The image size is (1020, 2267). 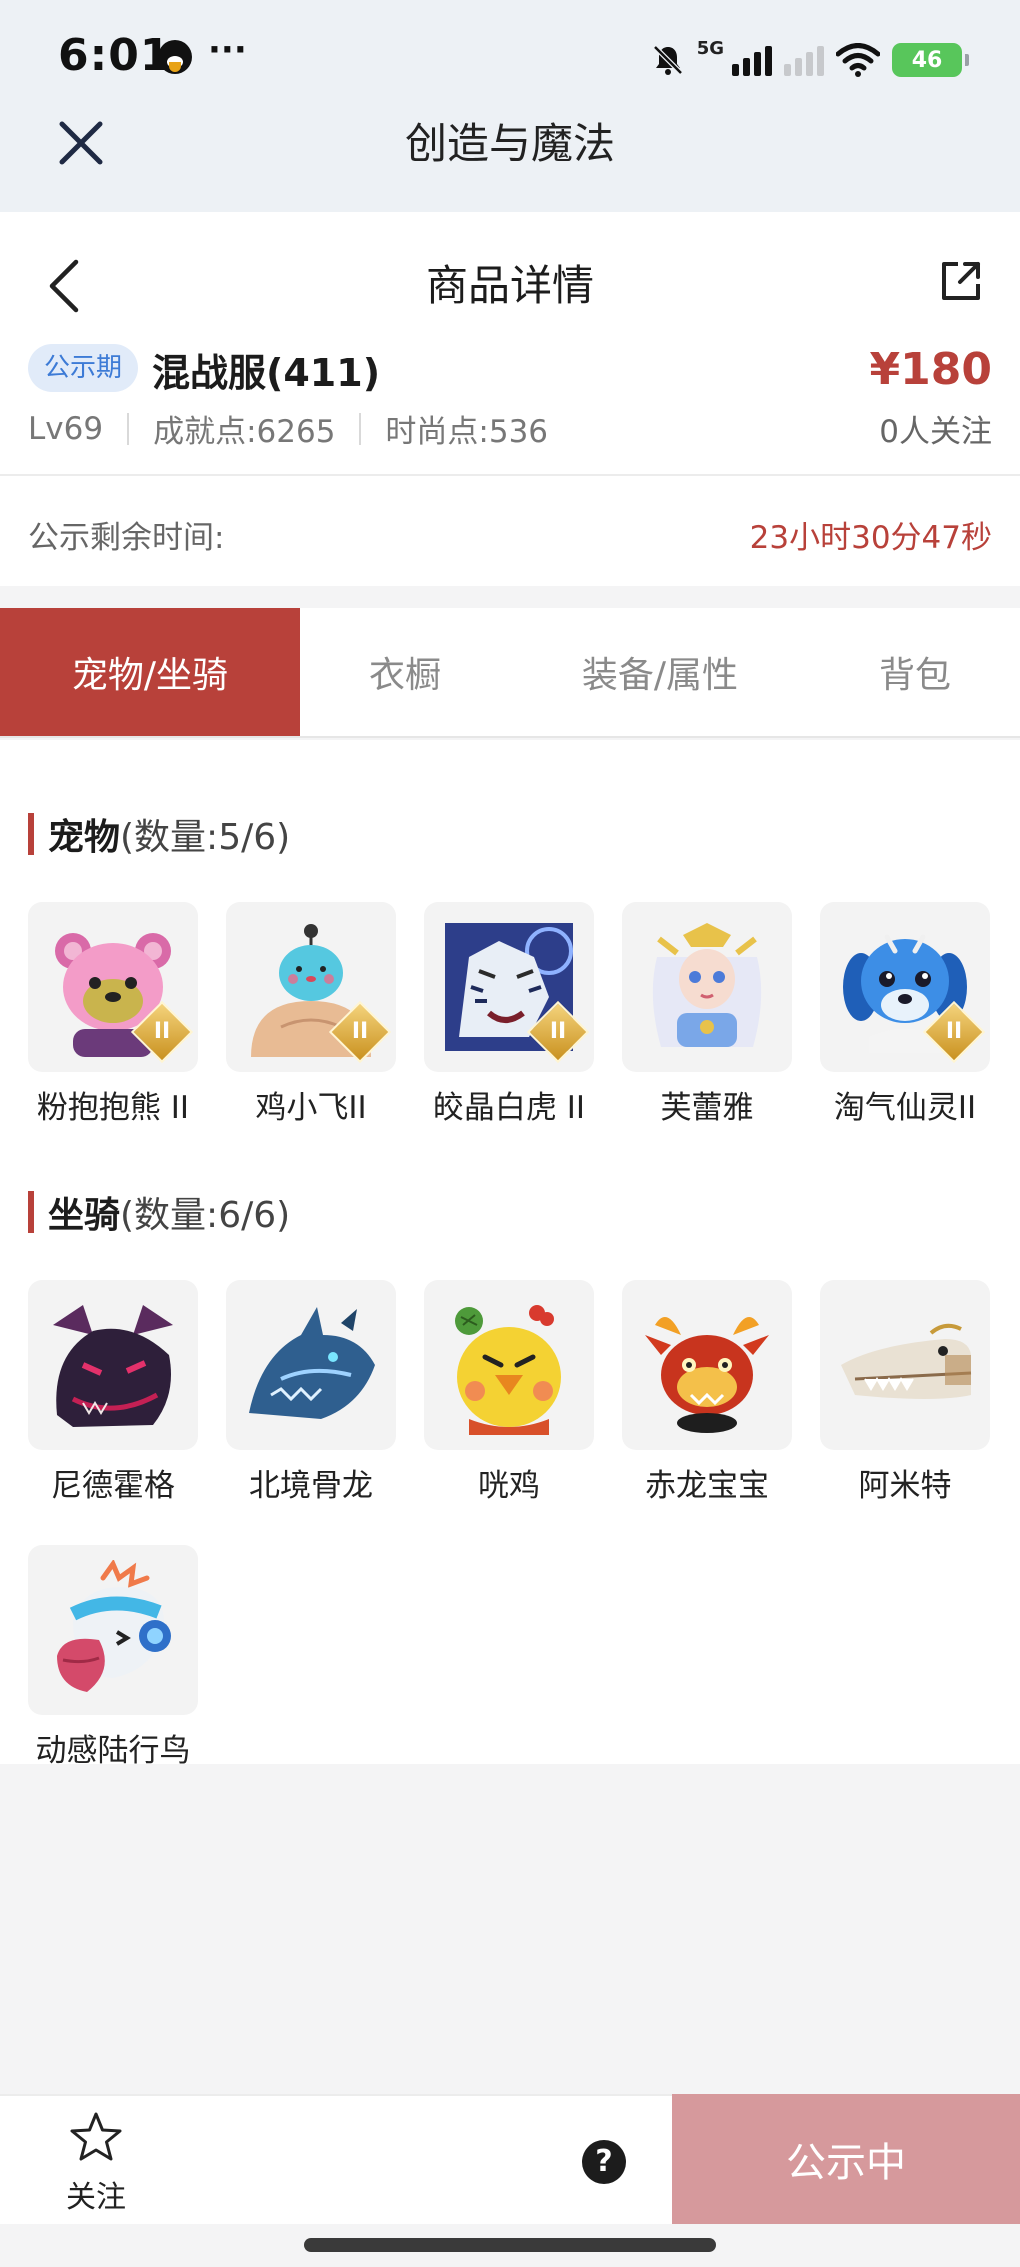 I want to click on pet-name: 鸡小飞II, so click(x=311, y=1108).